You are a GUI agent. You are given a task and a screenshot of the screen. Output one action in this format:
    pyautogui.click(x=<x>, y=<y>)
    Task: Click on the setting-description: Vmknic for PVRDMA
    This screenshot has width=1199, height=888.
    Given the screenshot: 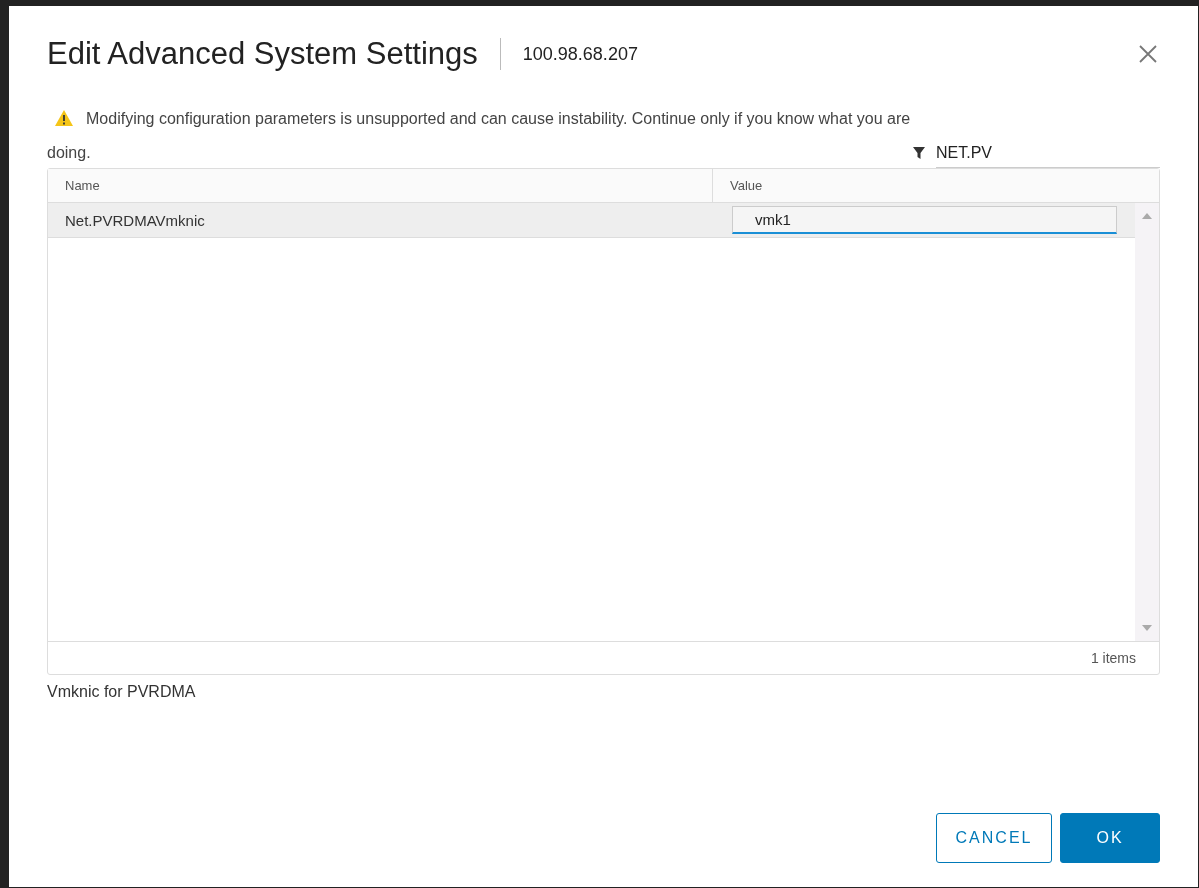 What is the action you would take?
    pyautogui.click(x=122, y=692)
    